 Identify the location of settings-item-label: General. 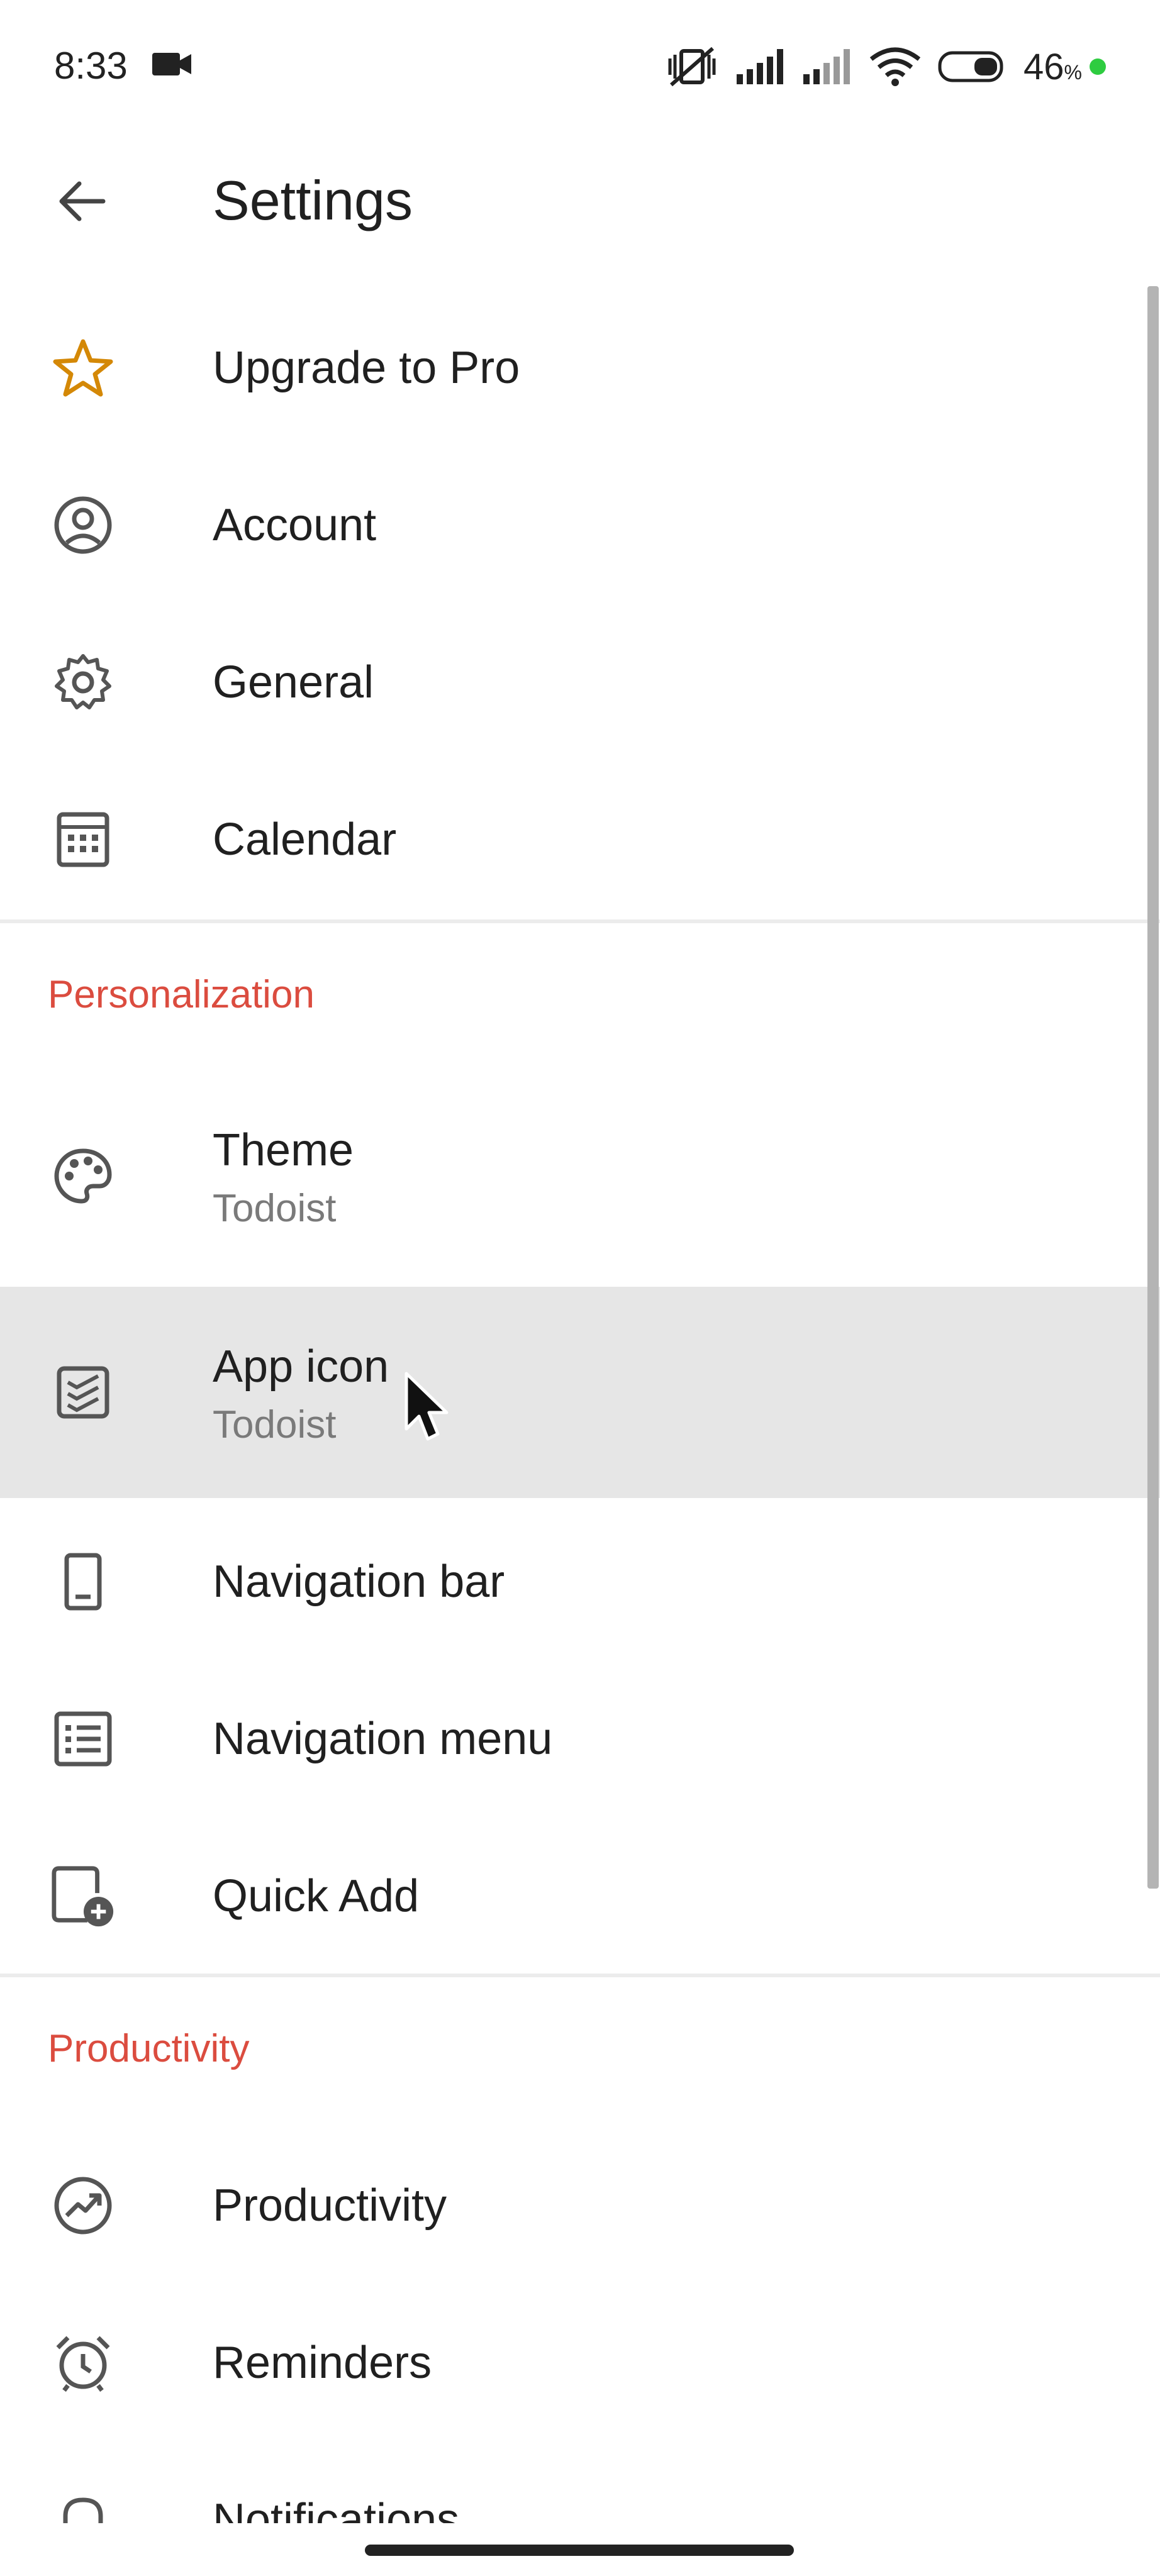
(293, 682).